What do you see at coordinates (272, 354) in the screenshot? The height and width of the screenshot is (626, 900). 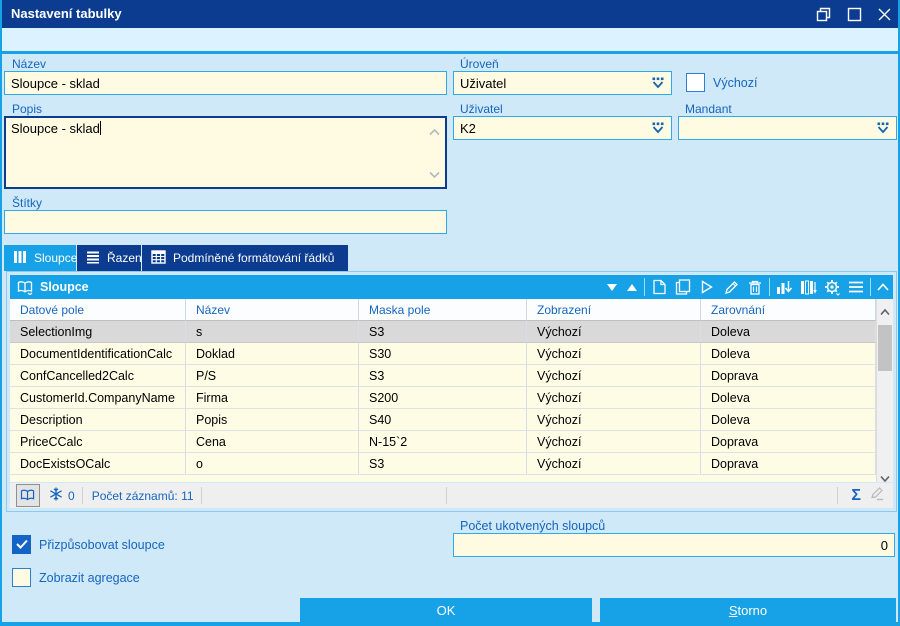 I see `table-cell: Doklad` at bounding box center [272, 354].